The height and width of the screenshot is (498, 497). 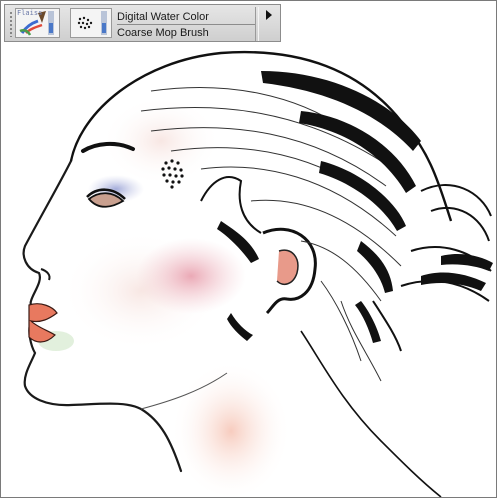 I want to click on toolbar-divider, so click(x=257, y=24).